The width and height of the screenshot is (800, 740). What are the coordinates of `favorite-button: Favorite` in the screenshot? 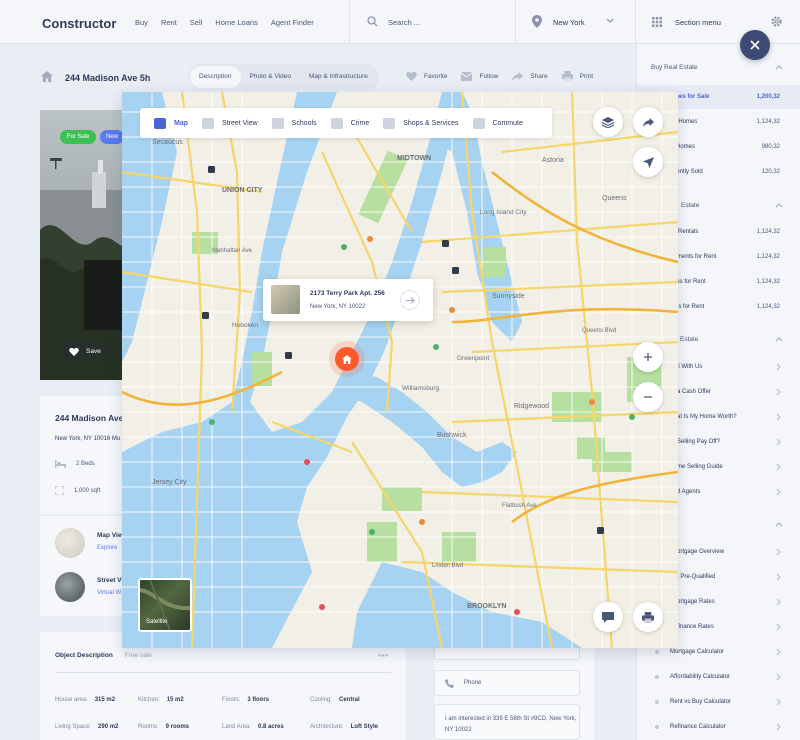 It's located at (426, 76).